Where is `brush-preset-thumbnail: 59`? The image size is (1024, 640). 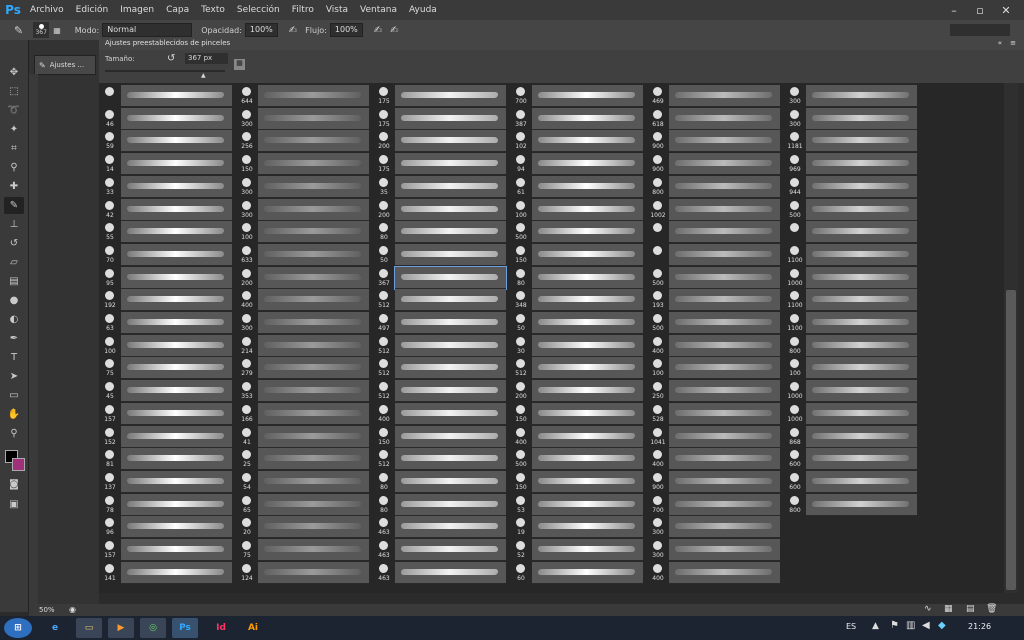 brush-preset-thumbnail: 59 is located at coordinates (110, 140).